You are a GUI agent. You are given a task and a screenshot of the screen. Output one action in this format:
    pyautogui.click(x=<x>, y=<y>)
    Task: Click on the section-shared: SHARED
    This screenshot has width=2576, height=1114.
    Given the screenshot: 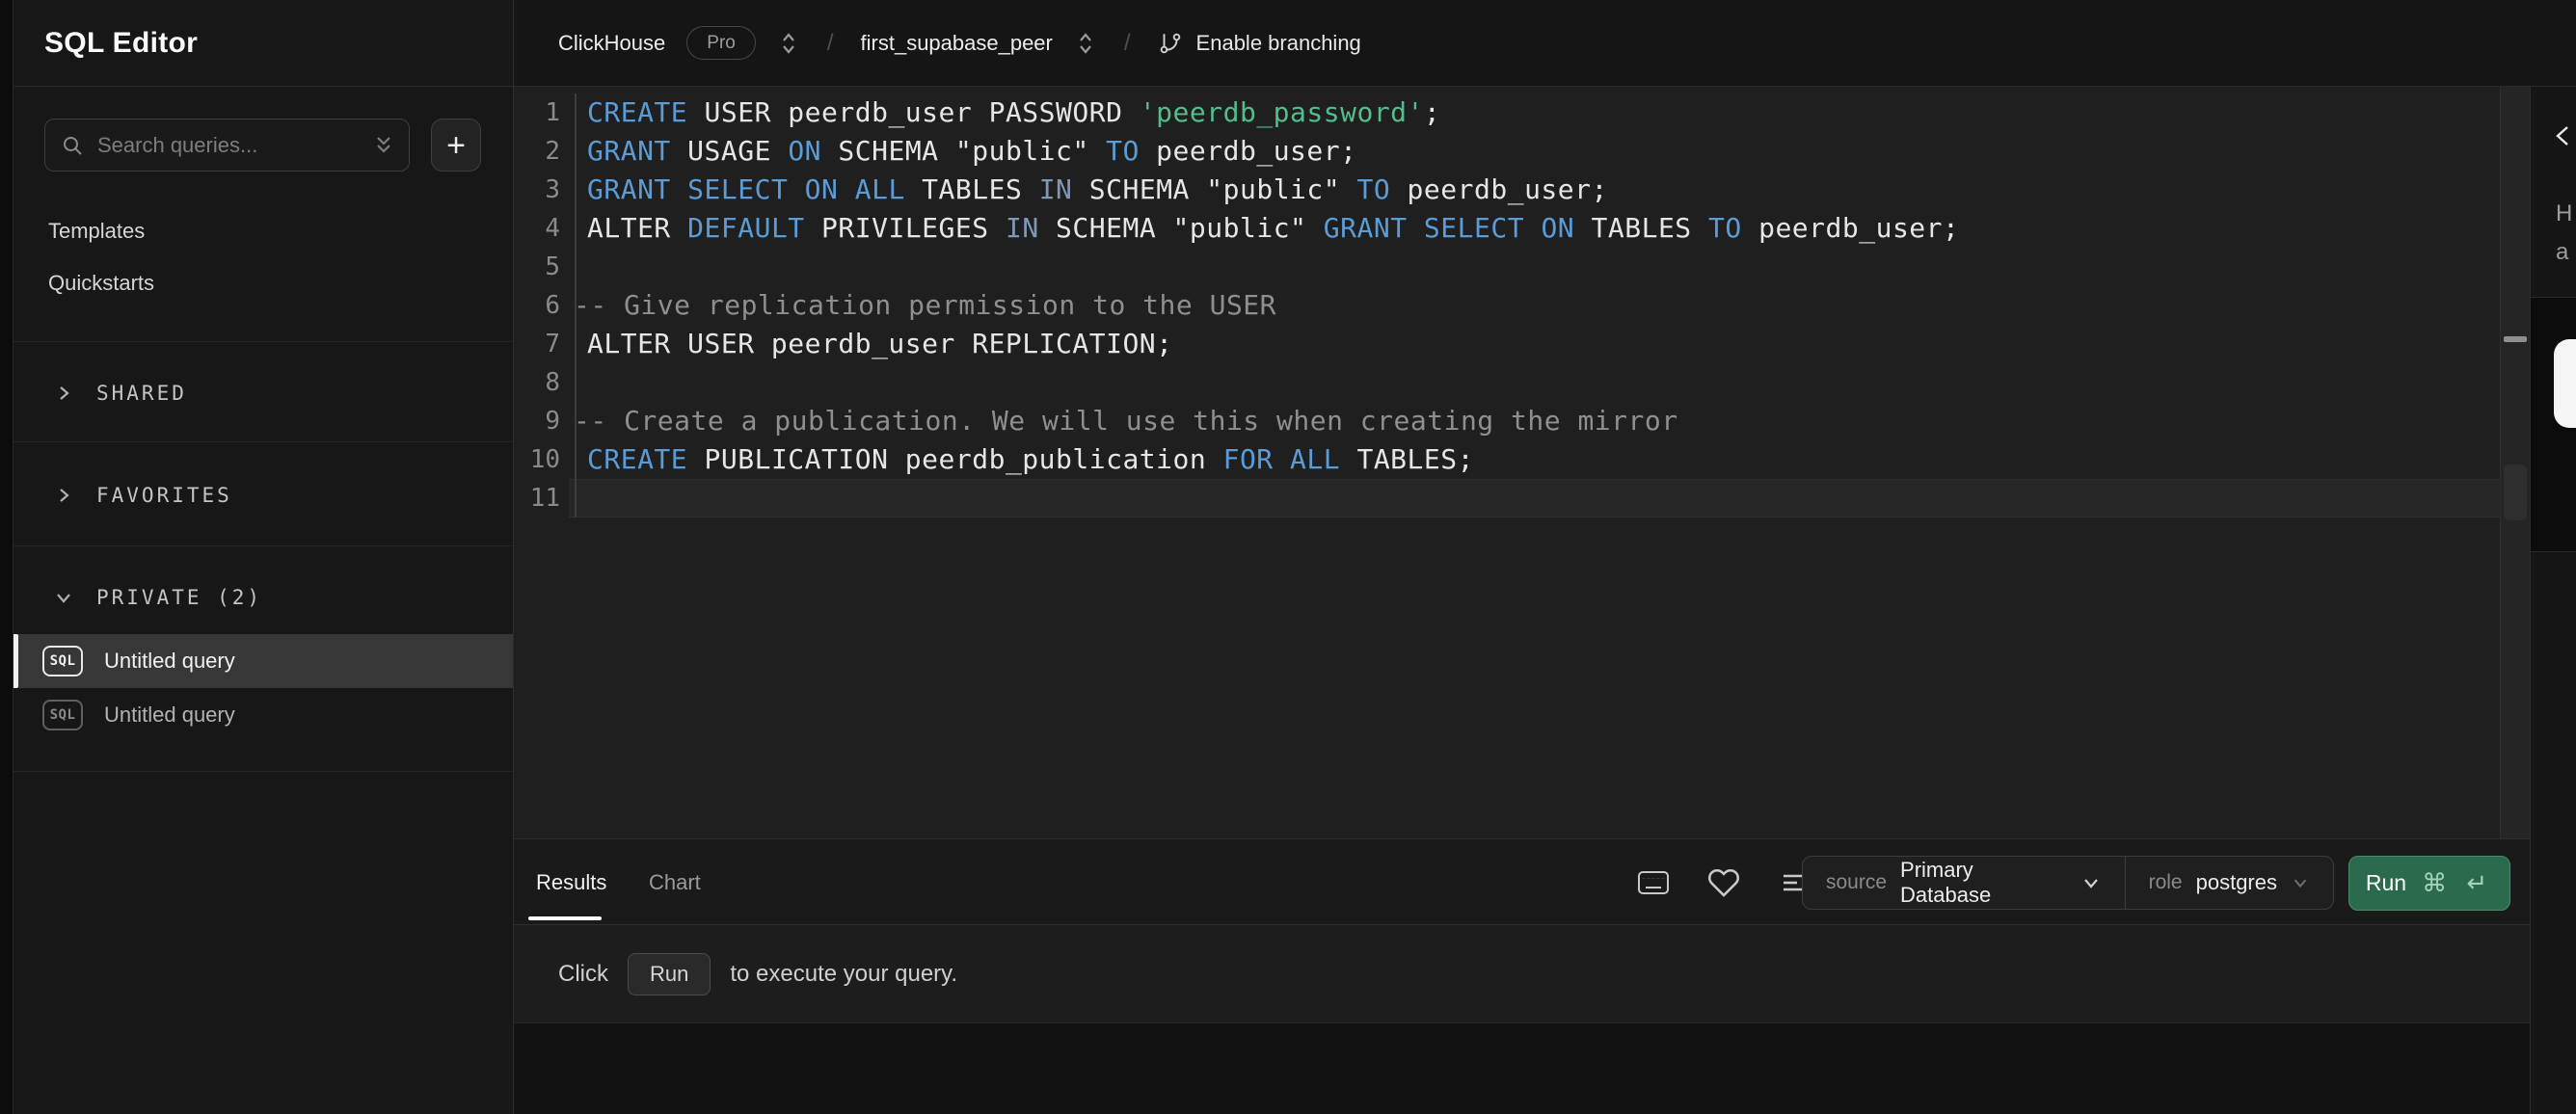 What is the action you would take?
    pyautogui.click(x=263, y=393)
    